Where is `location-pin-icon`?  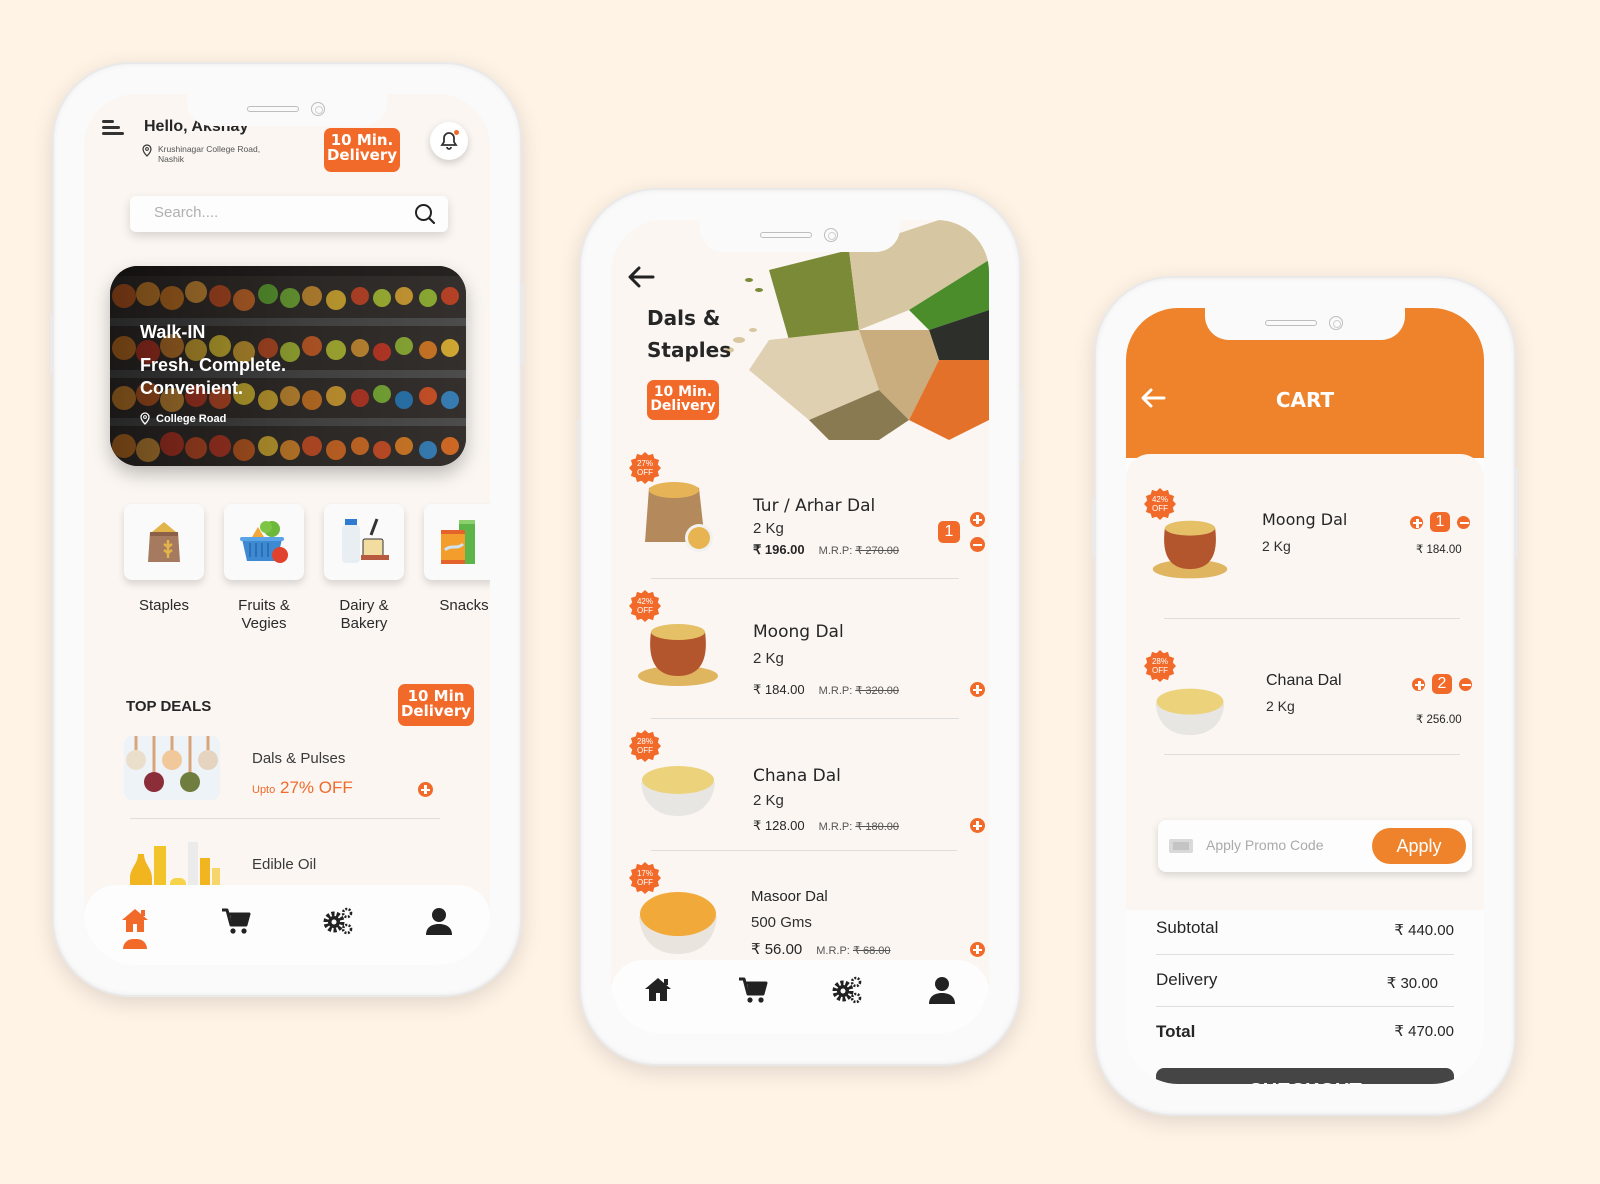
location-pin-icon is located at coordinates (147, 150).